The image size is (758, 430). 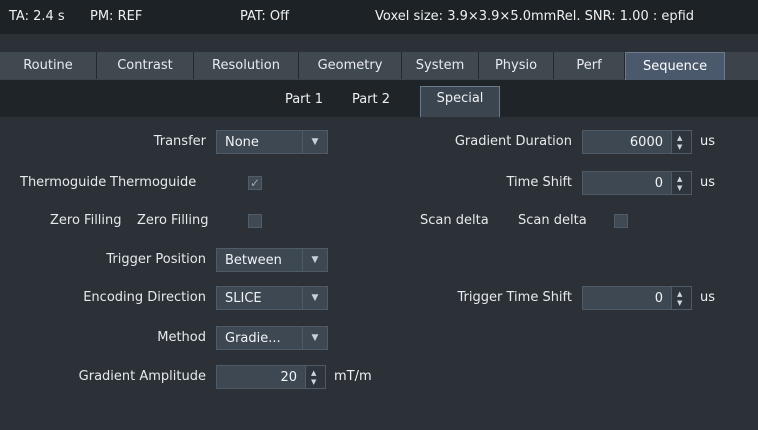 What do you see at coordinates (440, 65) in the screenshot?
I see `tab-system: System` at bounding box center [440, 65].